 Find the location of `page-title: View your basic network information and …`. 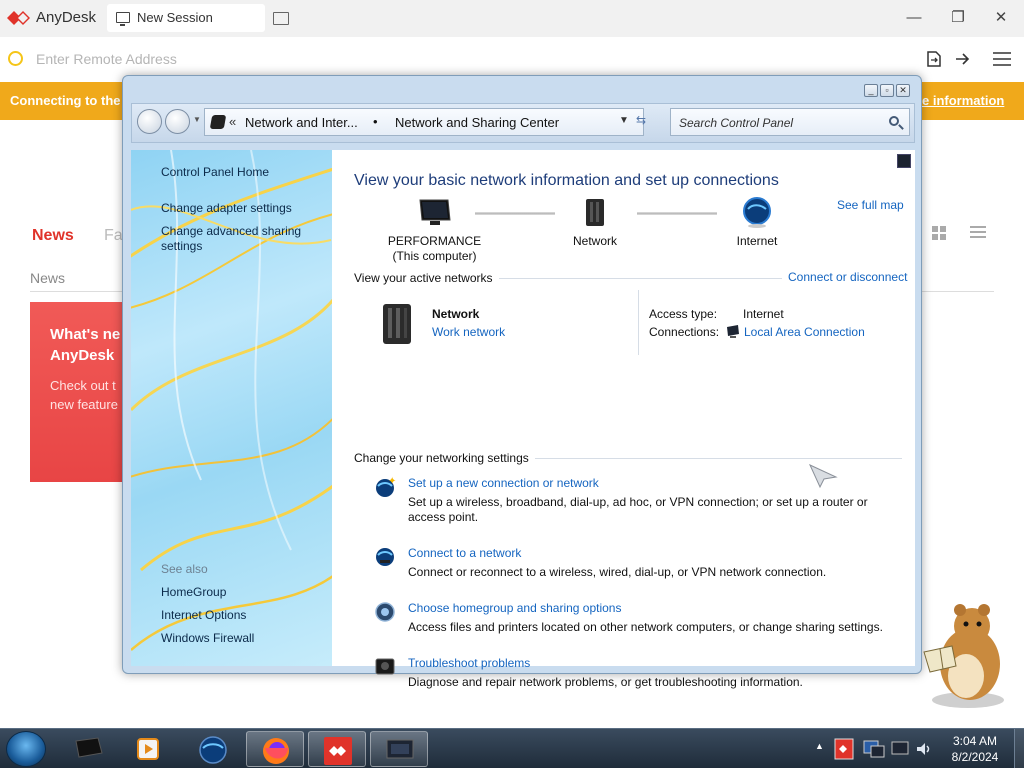

page-title: View your basic network information and … is located at coordinates (566, 180).